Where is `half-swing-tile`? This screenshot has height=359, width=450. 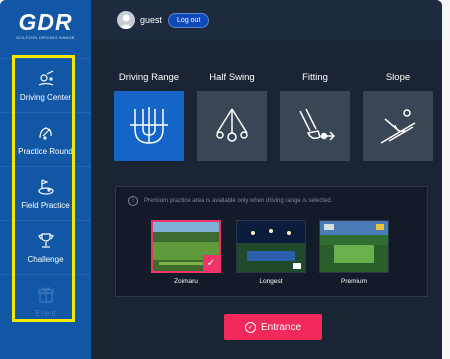
half-swing-tile is located at coordinates (232, 126).